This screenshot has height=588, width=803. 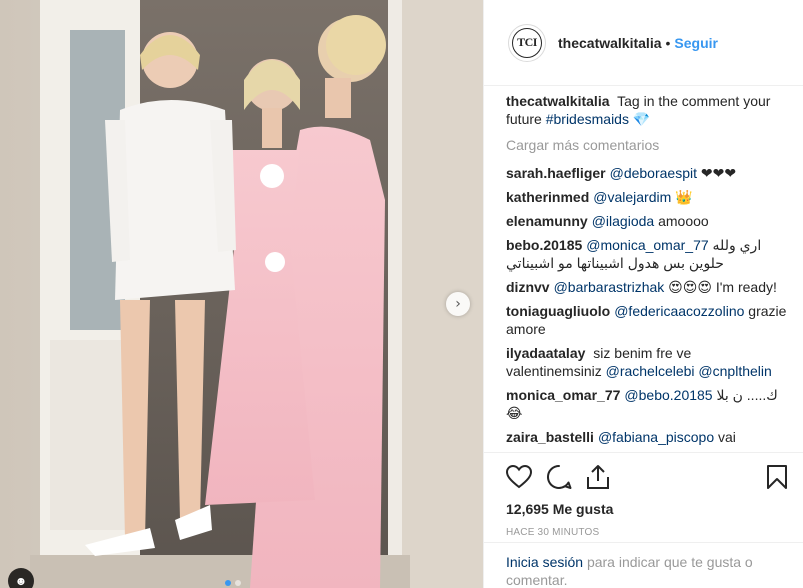 I want to click on share-button, so click(x=606, y=477).